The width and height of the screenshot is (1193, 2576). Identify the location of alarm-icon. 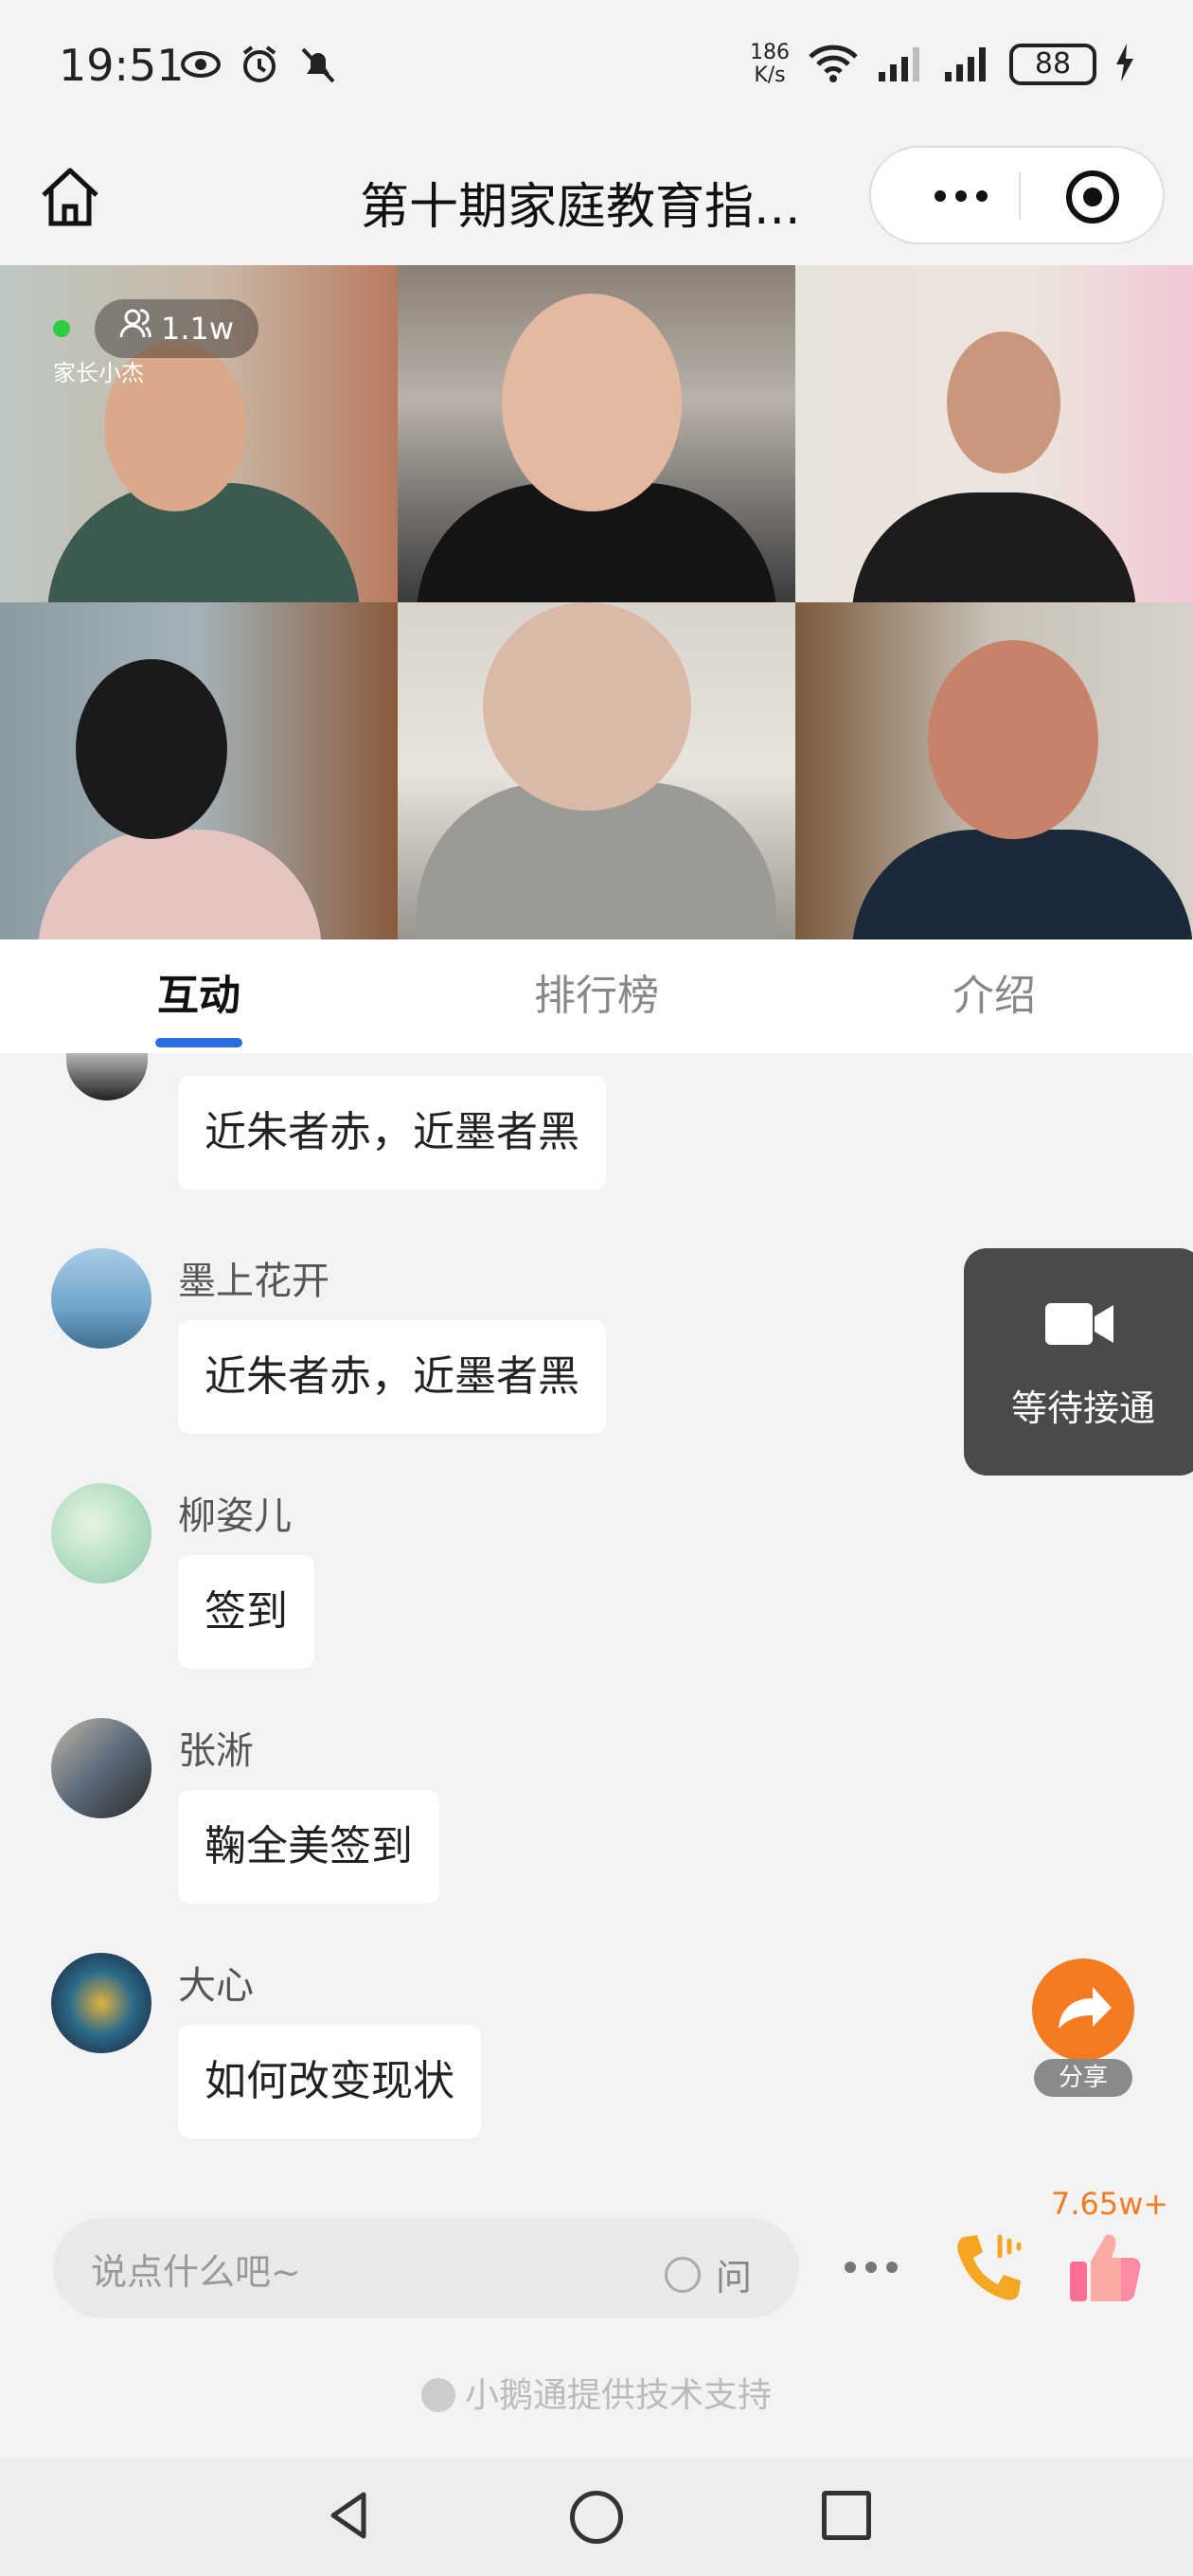
(259, 64).